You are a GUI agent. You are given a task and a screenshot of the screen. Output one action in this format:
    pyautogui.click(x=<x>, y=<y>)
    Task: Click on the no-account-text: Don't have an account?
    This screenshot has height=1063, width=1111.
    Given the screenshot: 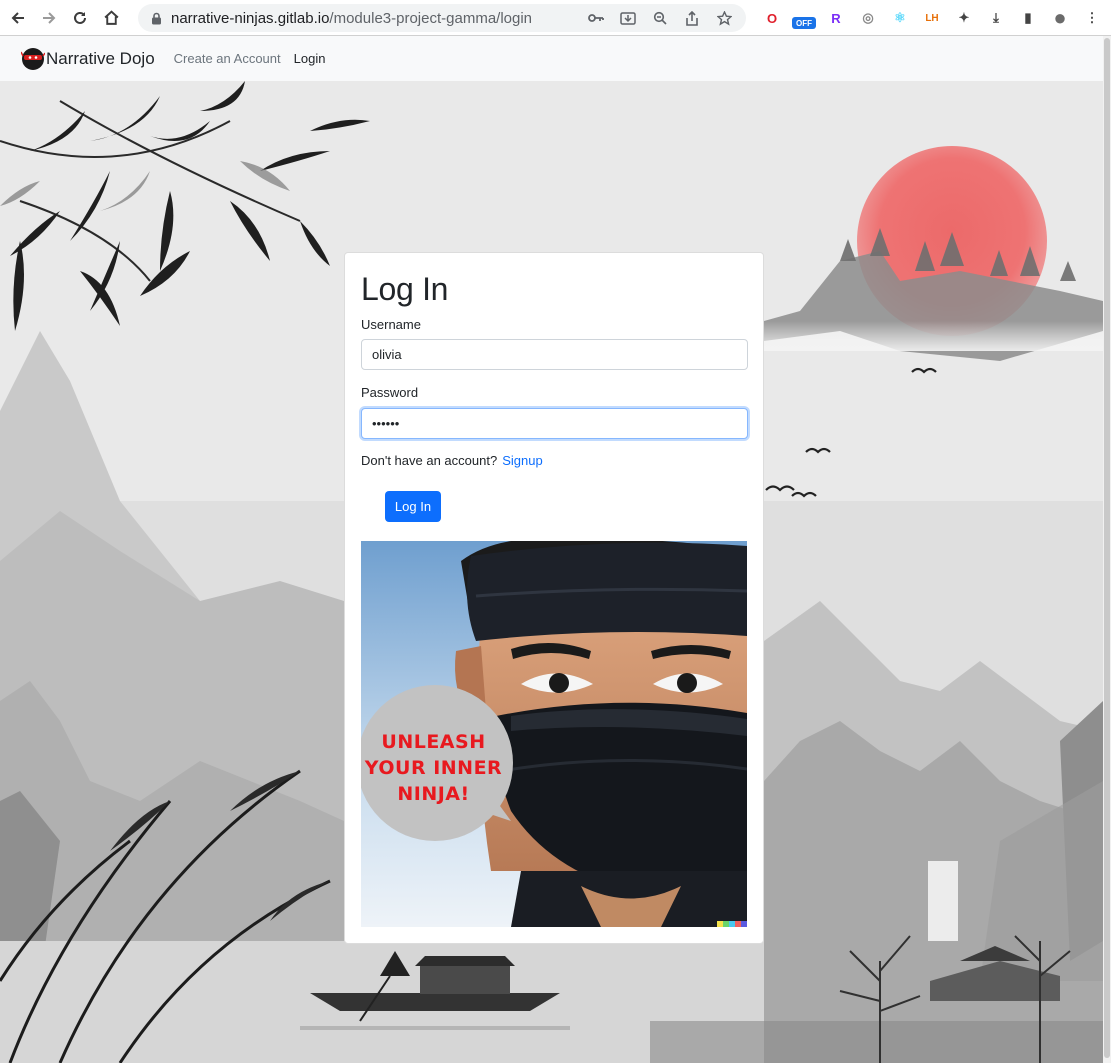 What is the action you would take?
    pyautogui.click(x=429, y=460)
    